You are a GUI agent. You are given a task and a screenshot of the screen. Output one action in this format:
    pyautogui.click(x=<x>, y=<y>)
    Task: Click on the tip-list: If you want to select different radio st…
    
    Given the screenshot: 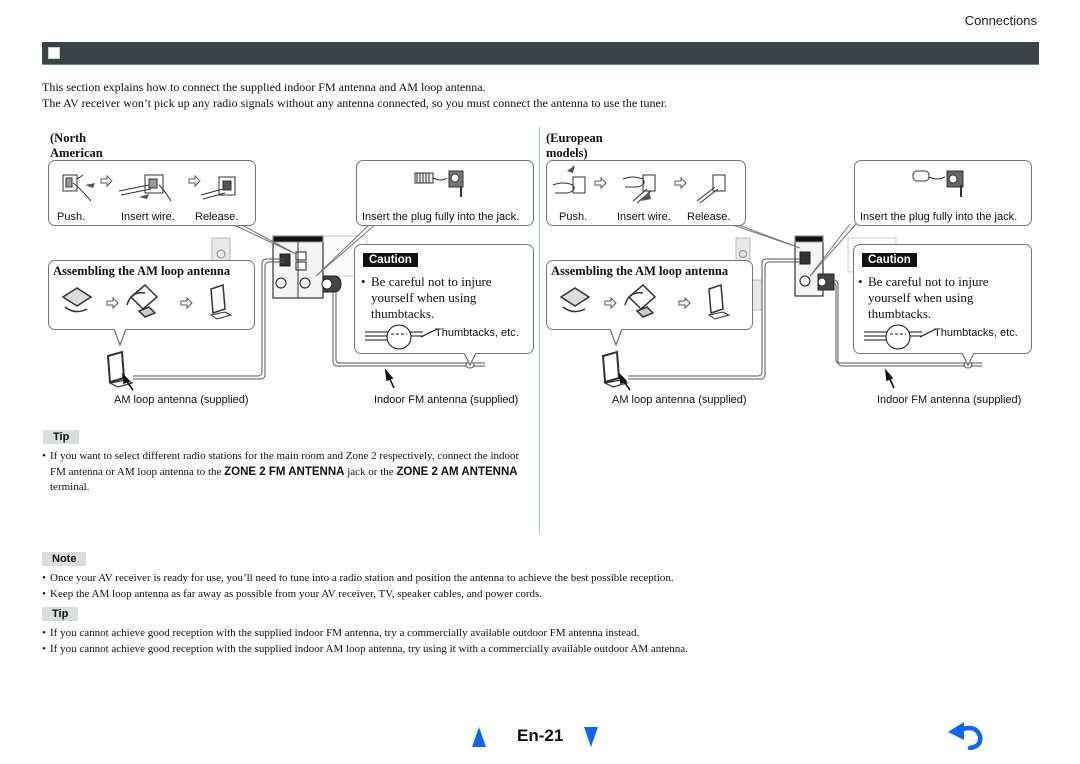 What is the action you would take?
    pyautogui.click(x=287, y=472)
    